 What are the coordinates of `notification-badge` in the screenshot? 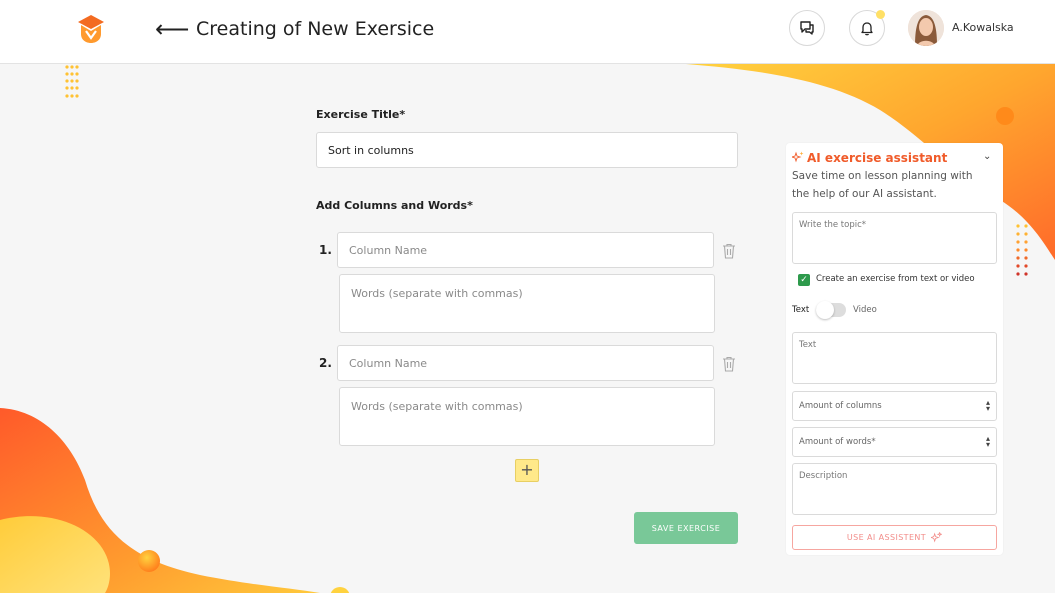 It's located at (880, 14).